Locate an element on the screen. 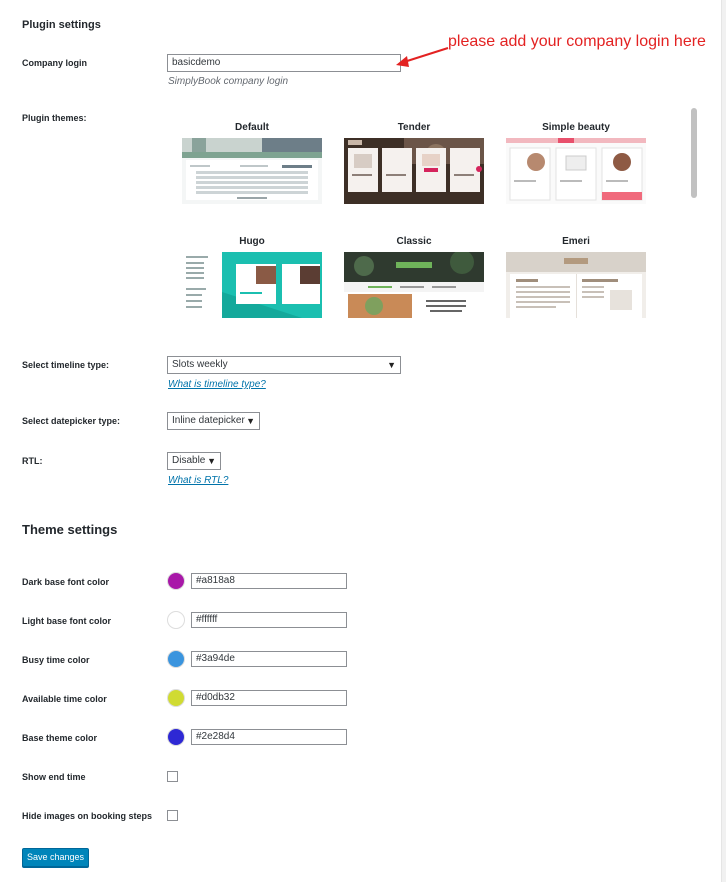  theme-tender: Tender is located at coordinates (414, 162).